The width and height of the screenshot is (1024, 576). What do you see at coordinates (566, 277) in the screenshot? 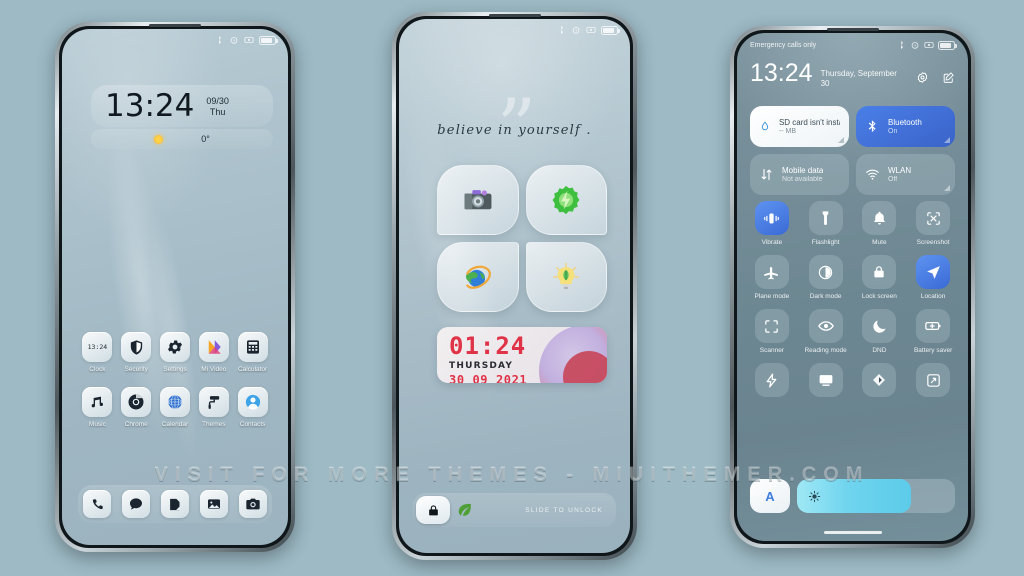
I see `shortcut-ideas` at bounding box center [566, 277].